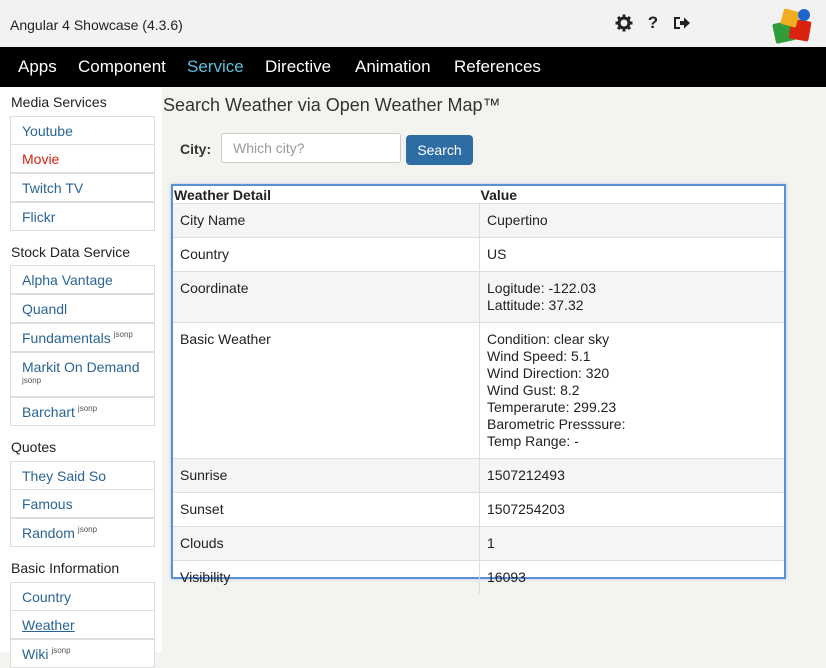 Image resolution: width=826 pixels, height=668 pixels. I want to click on row-value: 1, so click(631, 543).